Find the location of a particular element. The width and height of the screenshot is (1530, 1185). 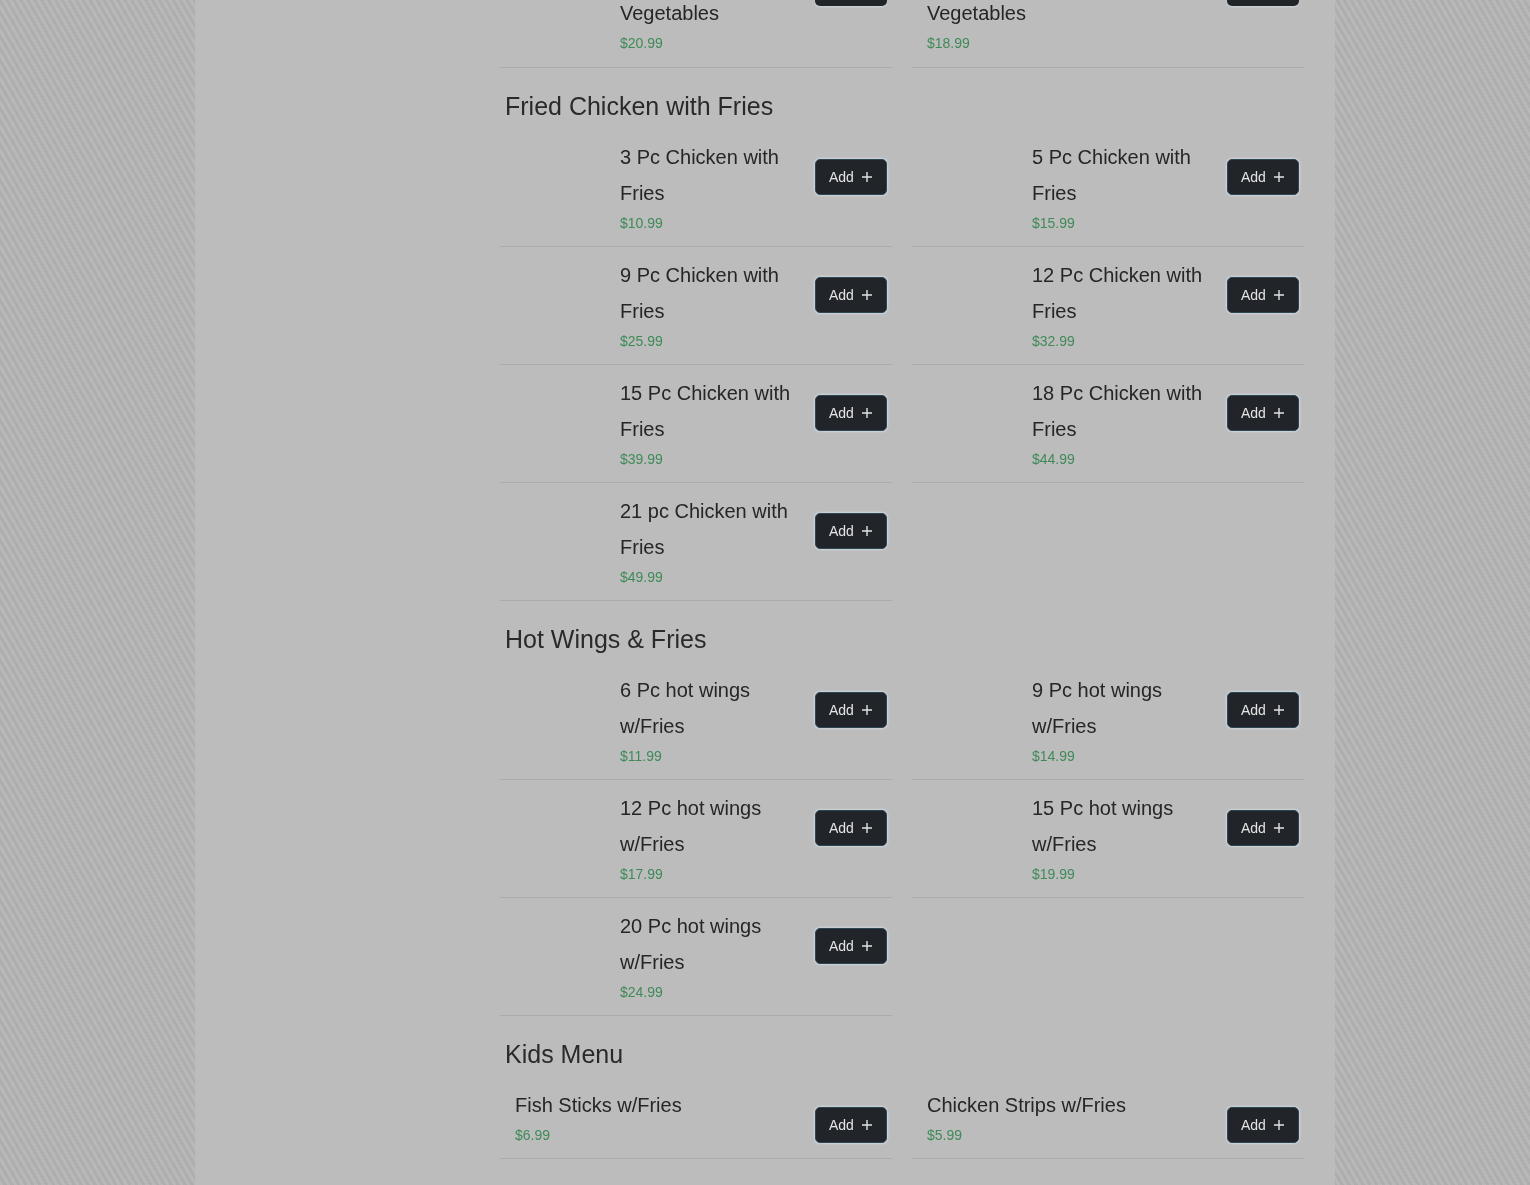

item-name: 12 Pc Chicken with Fries is located at coordinates (1118, 293).